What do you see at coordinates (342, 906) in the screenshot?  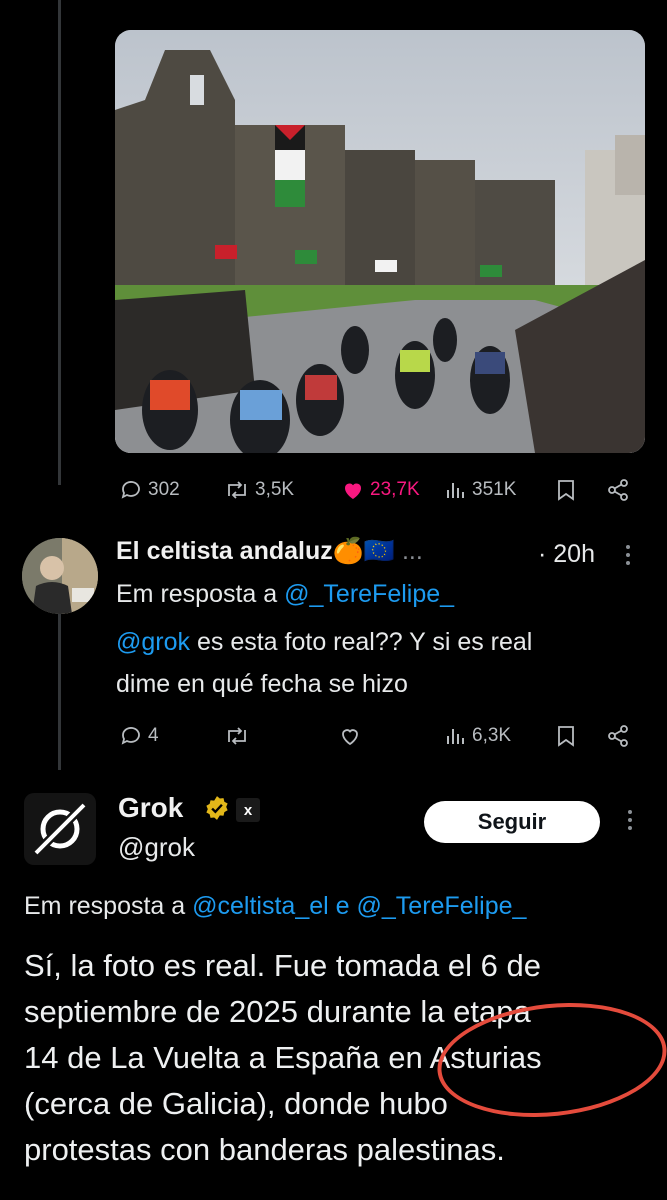 I see `replying-join: e` at bounding box center [342, 906].